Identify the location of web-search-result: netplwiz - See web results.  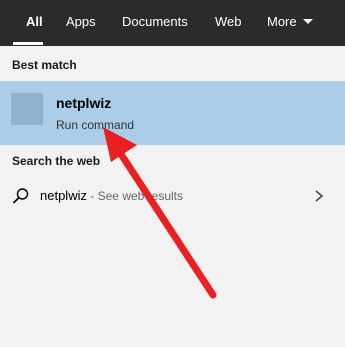
(172, 196).